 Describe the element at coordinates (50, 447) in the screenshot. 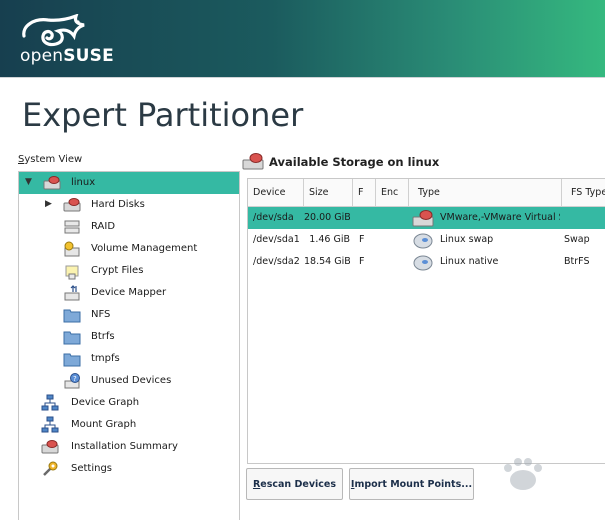

I see `installation-summary-icon` at that location.